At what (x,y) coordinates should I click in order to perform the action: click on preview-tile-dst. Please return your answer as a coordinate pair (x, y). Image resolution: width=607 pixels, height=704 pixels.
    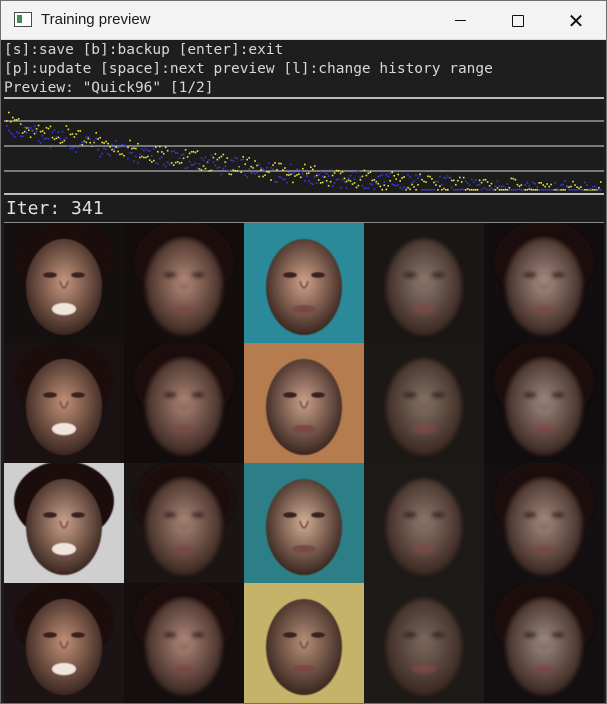
    Looking at the image, I should click on (304, 283).